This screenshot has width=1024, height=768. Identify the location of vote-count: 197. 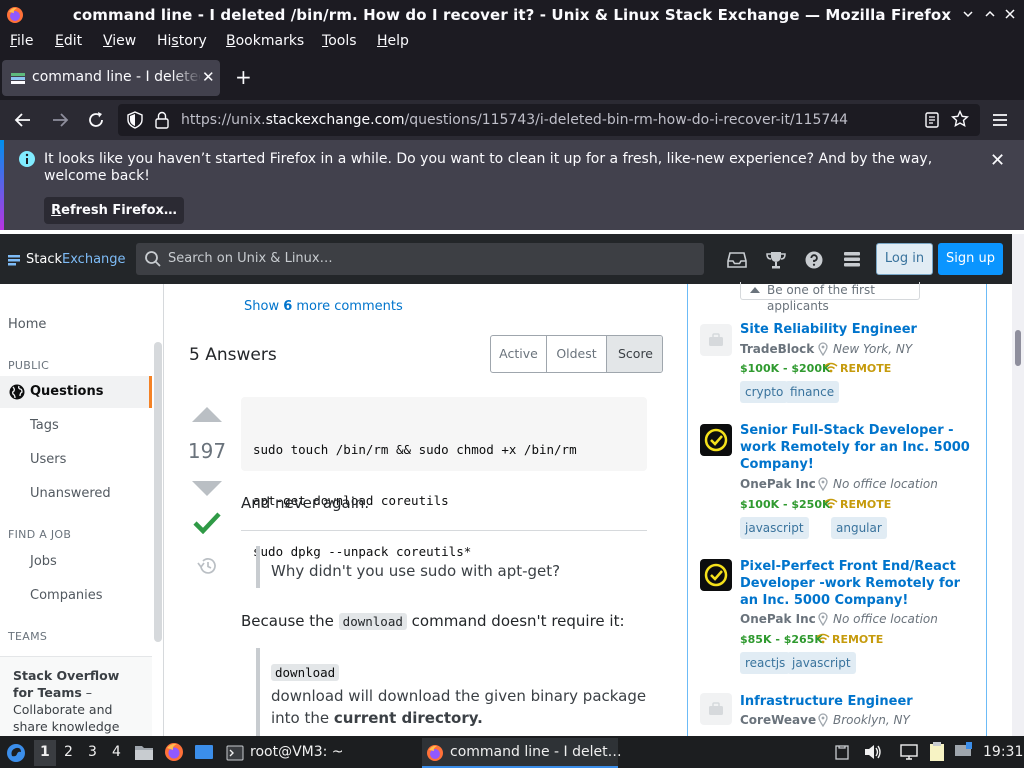
(207, 451).